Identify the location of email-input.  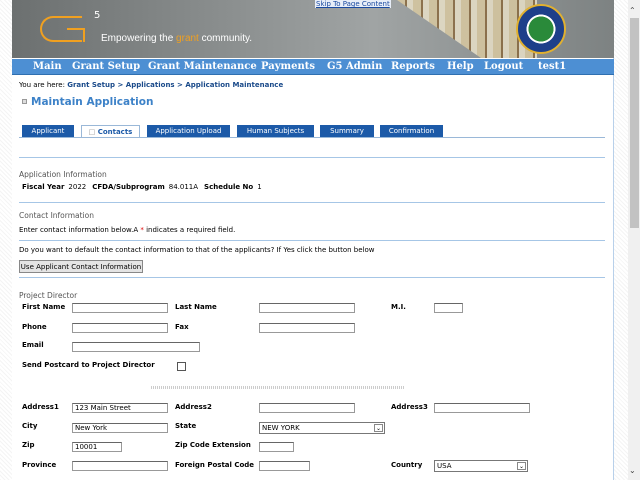
(136, 347).